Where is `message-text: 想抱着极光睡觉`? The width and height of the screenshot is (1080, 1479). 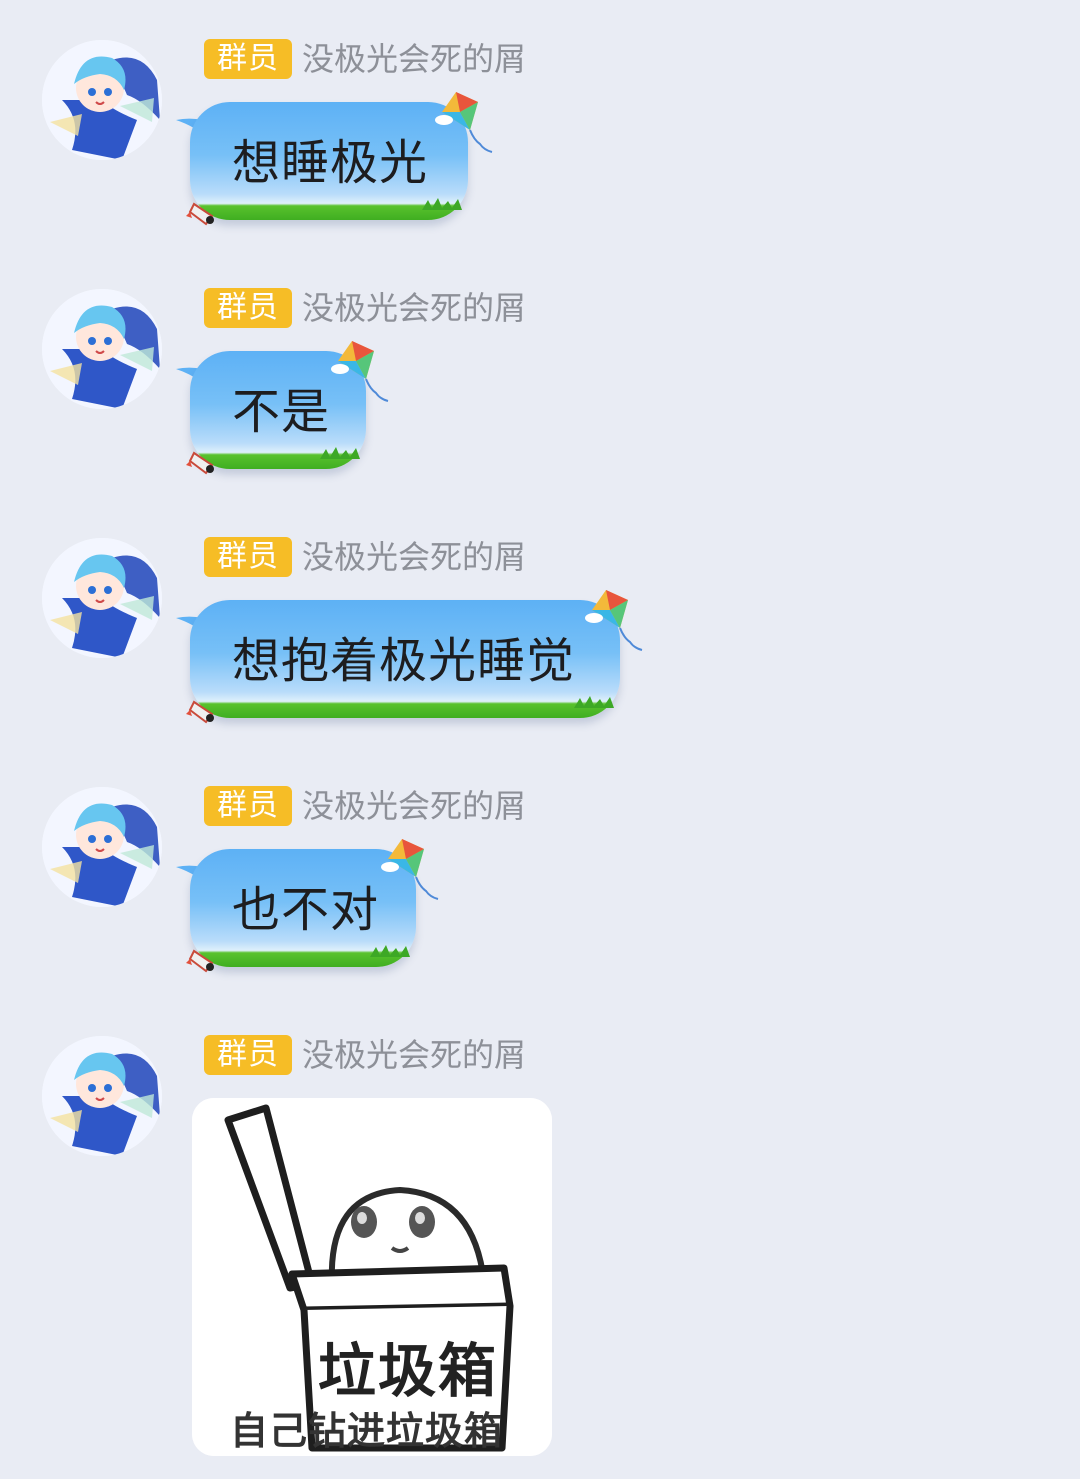 message-text: 想抱着极光睡觉 is located at coordinates (404, 661).